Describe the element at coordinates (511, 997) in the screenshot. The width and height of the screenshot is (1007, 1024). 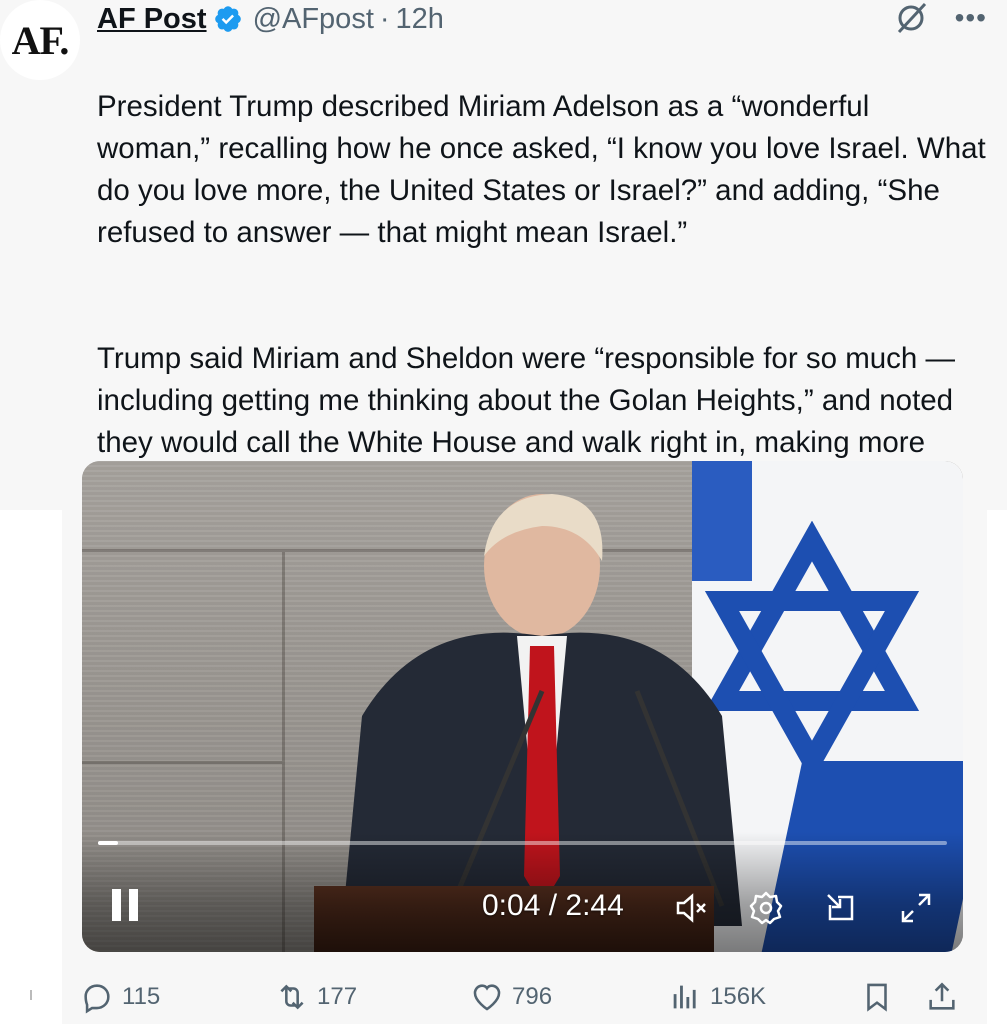
I see `like-button: 796` at that location.